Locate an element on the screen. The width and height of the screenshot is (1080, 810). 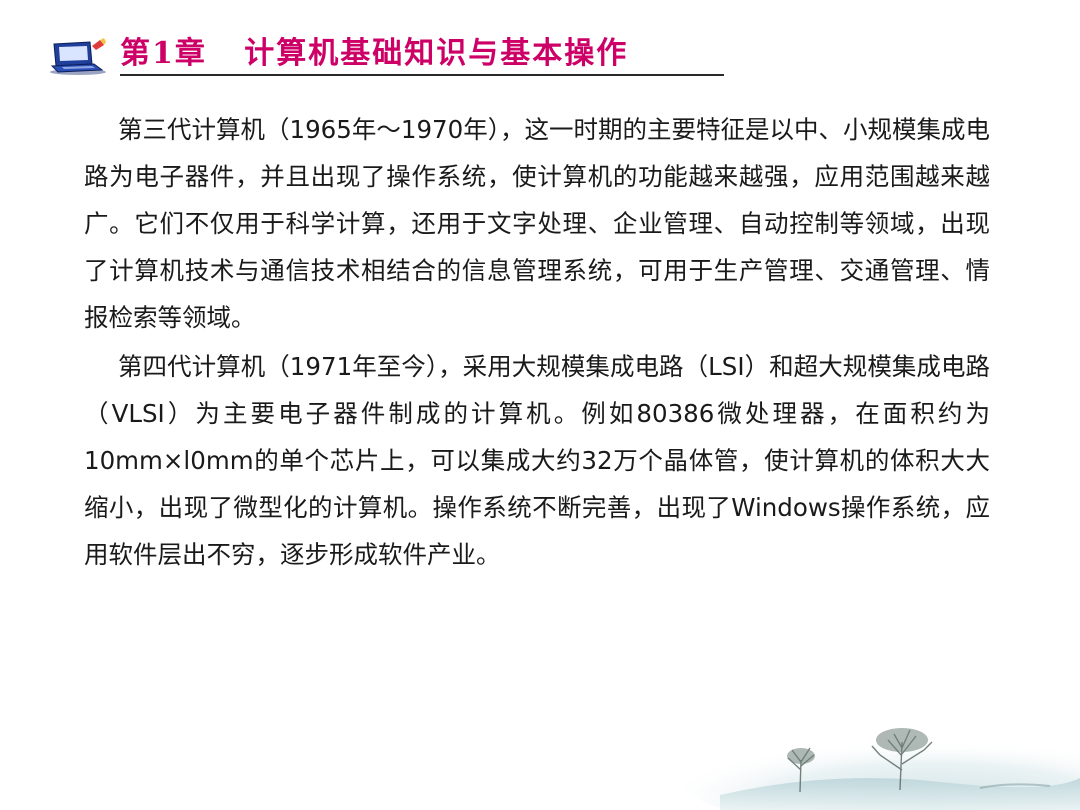
title-underline is located at coordinates (422, 75).